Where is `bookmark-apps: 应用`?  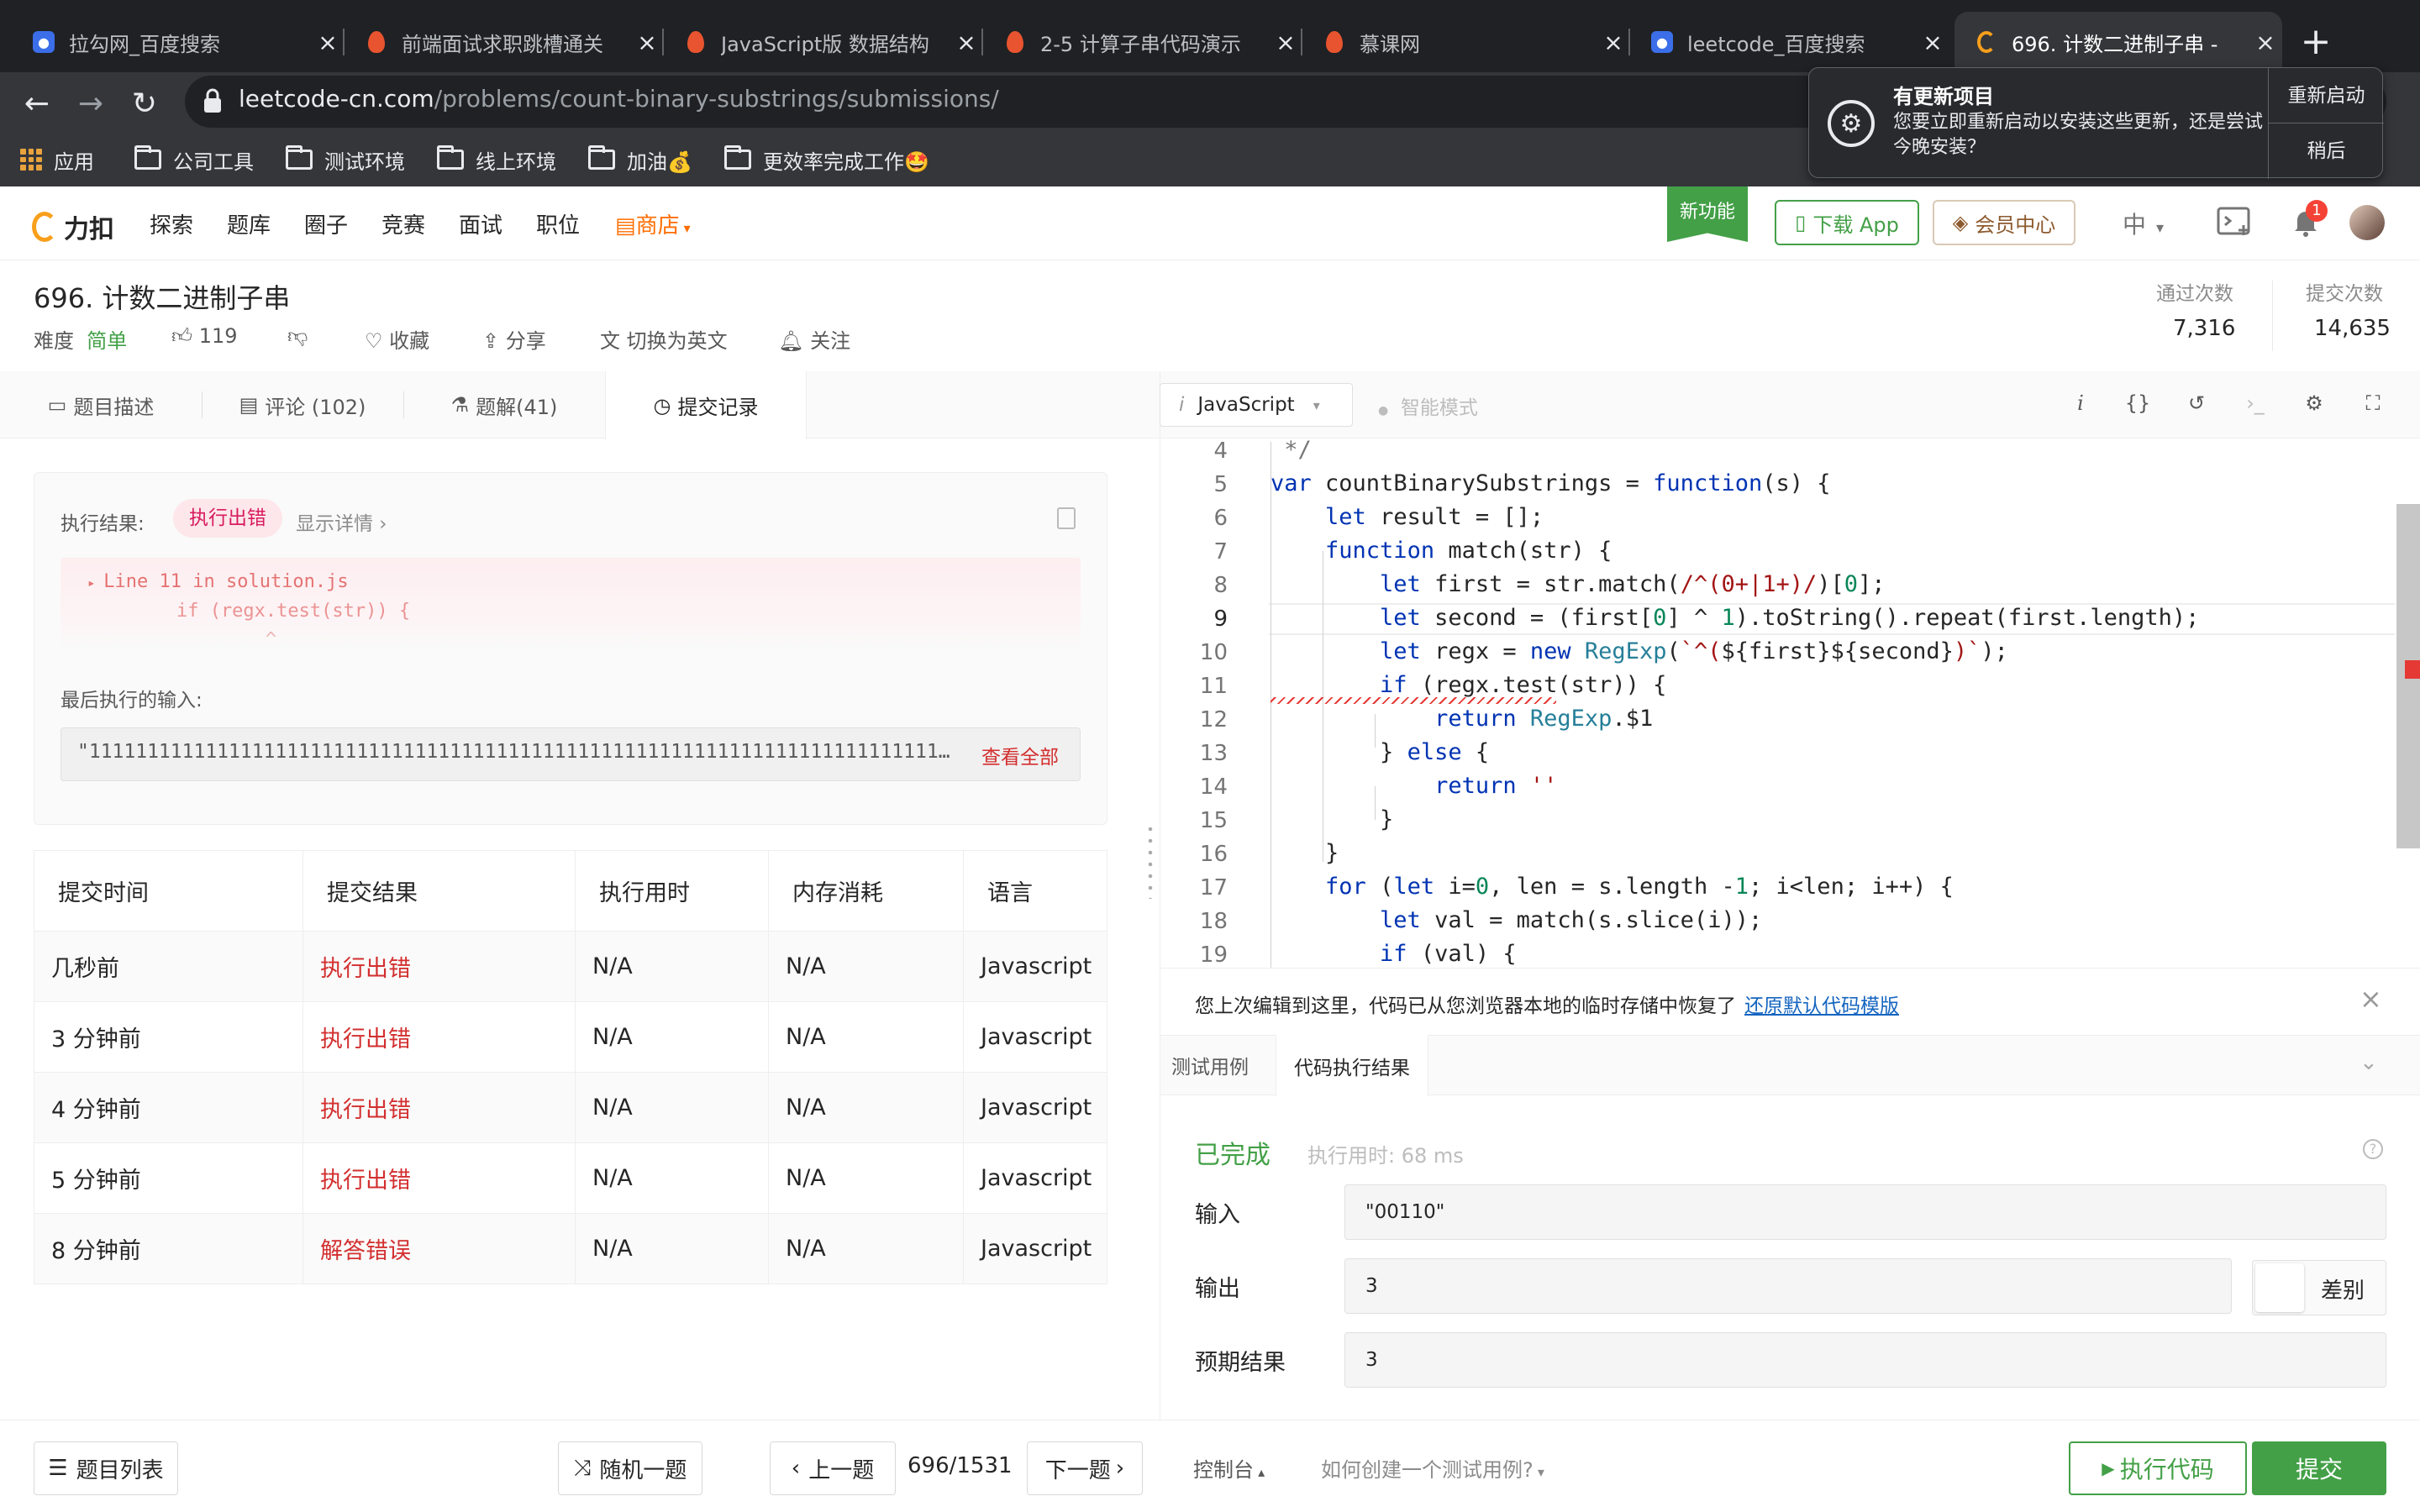 bookmark-apps: 应用 is located at coordinates (57, 159).